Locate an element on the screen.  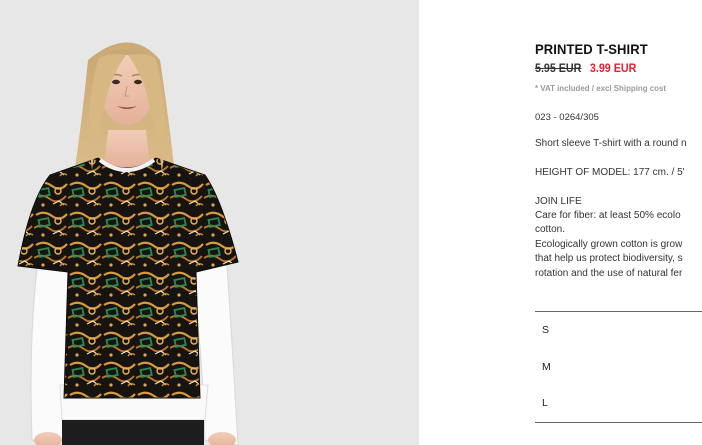
model-height: HEIGHT OF MODEL: 177 cm. / 5' is located at coordinates (610, 172).